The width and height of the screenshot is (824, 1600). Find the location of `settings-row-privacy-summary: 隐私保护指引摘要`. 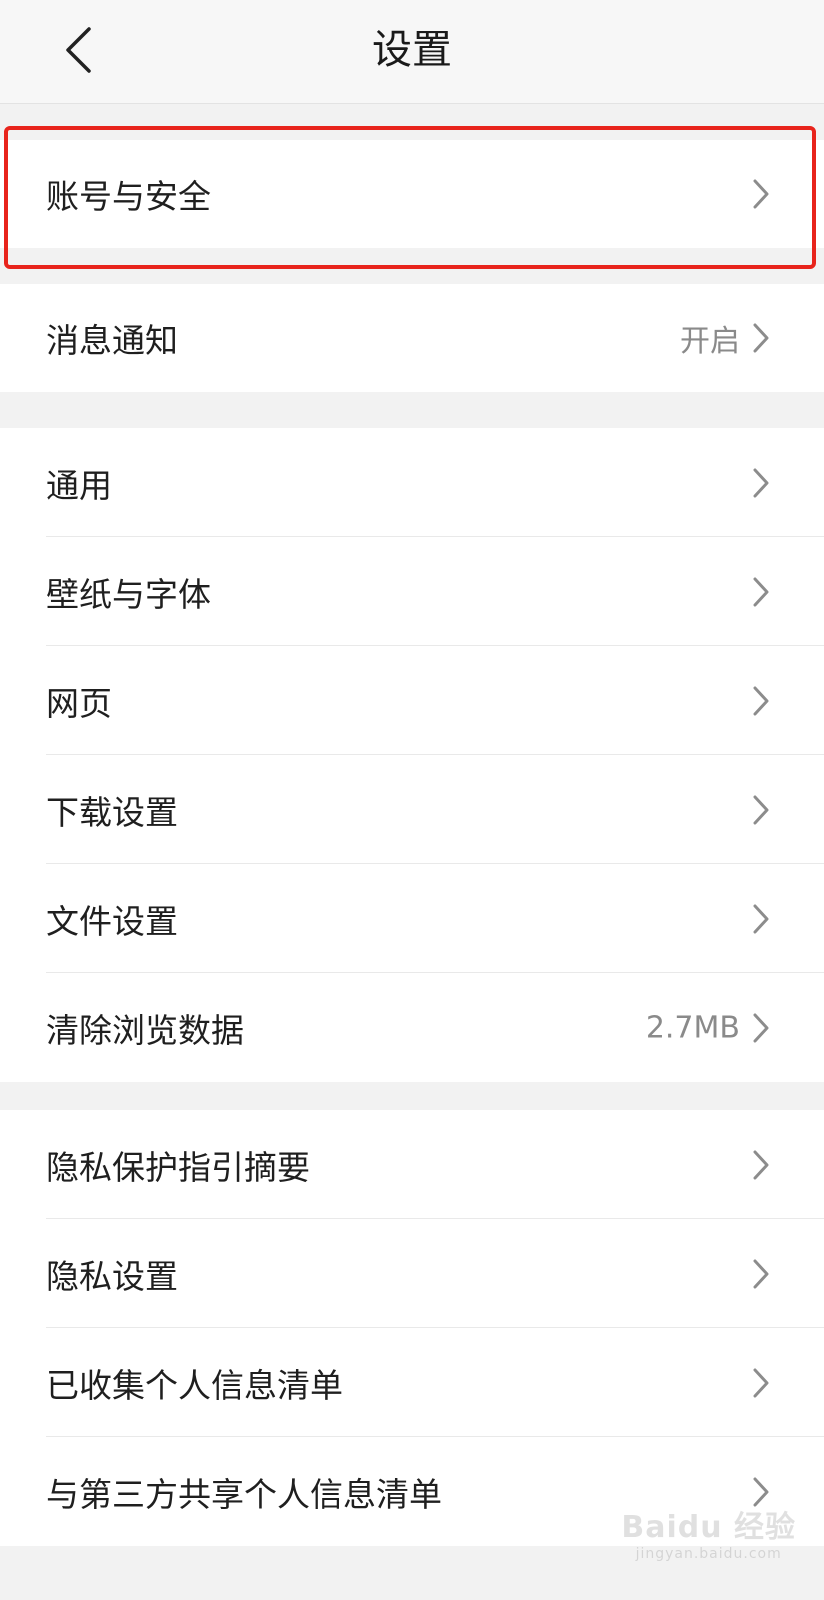

settings-row-privacy-summary: 隐私保护指引摘要 is located at coordinates (412, 1164).